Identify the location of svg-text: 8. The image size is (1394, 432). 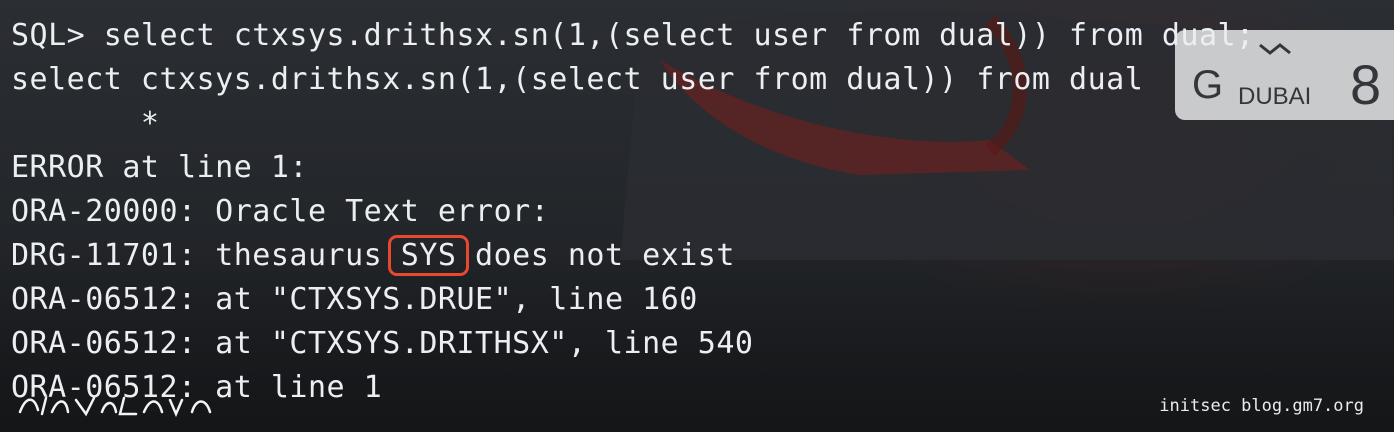
(1365, 84).